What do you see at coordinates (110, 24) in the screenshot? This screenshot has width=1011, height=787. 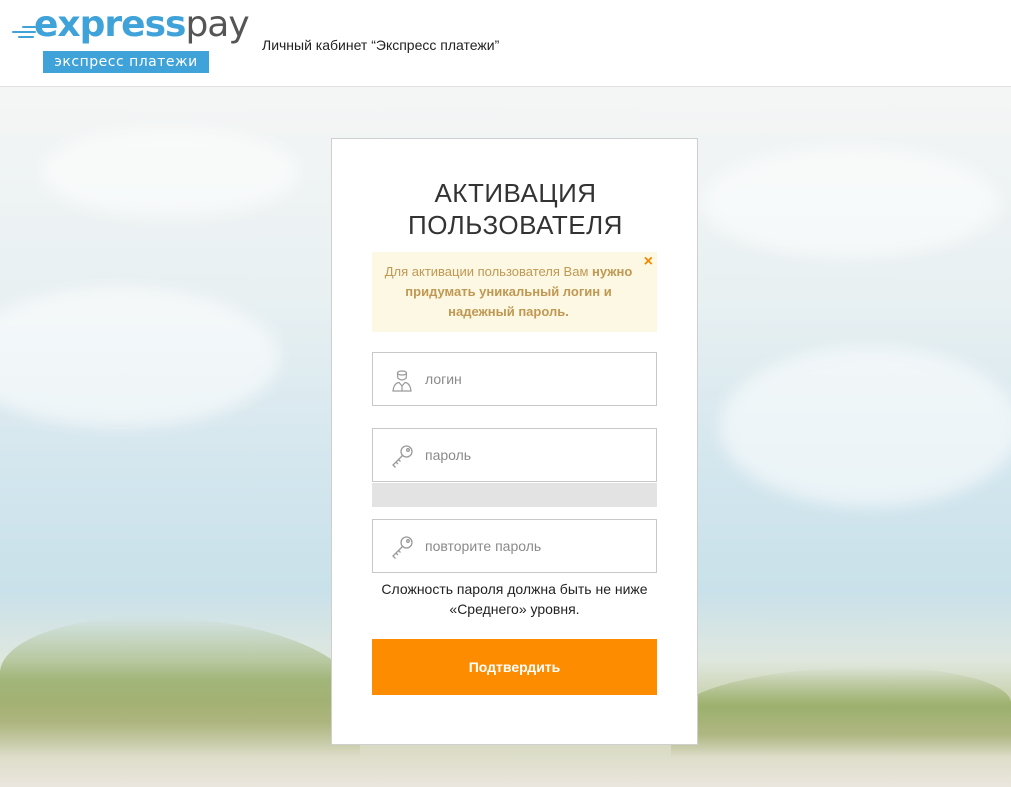 I see `logo-word-express: express` at bounding box center [110, 24].